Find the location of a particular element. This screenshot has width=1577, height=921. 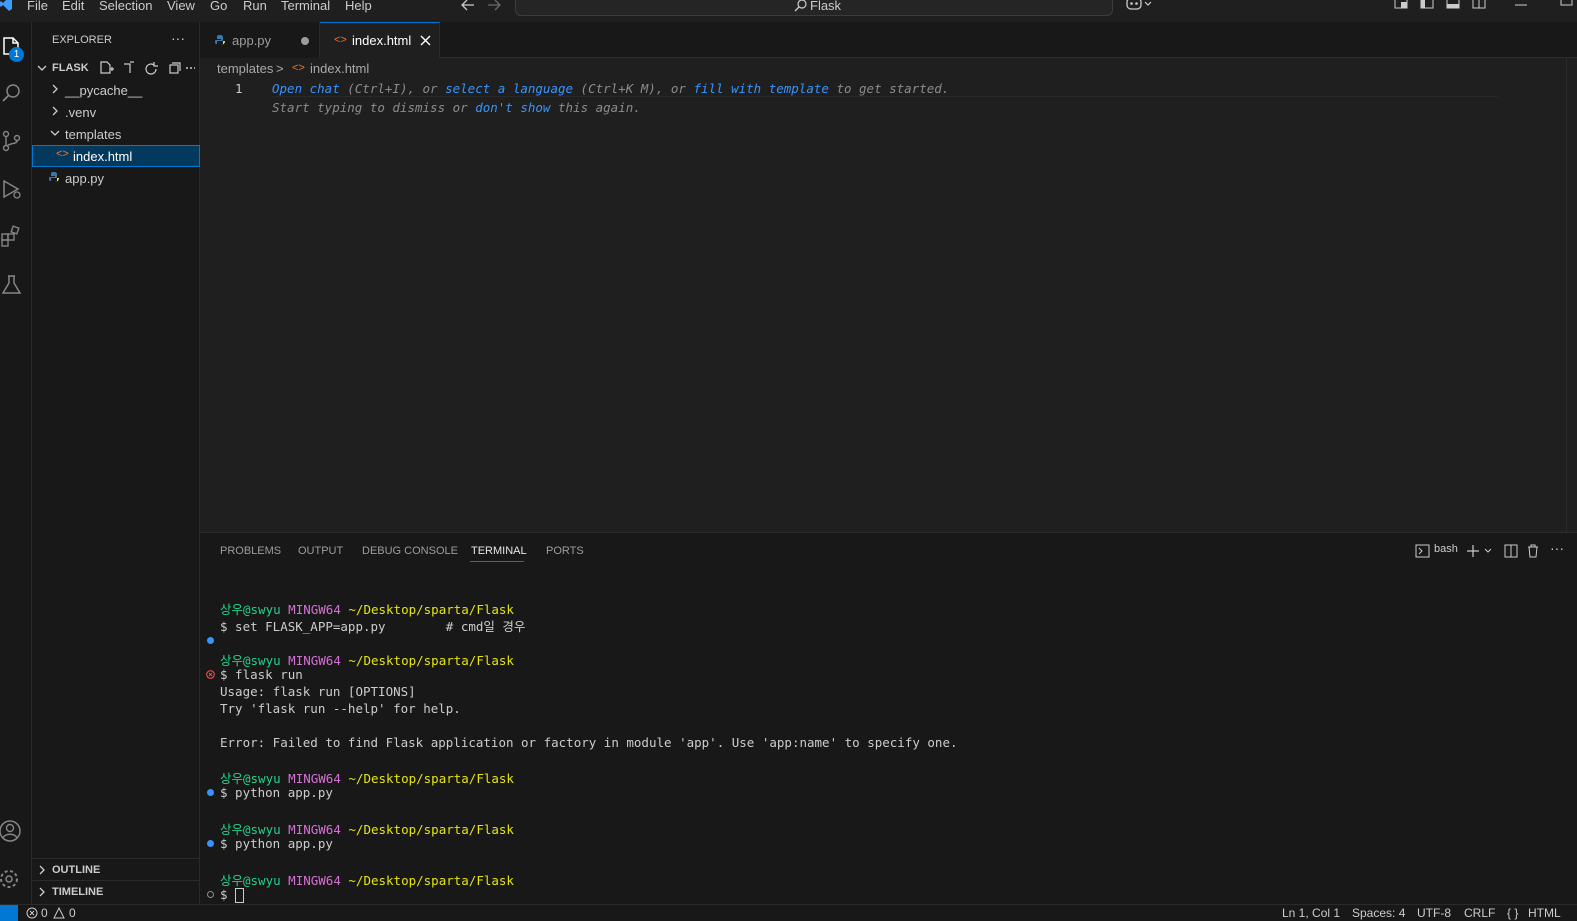

command-error-icon is located at coordinates (210, 674).